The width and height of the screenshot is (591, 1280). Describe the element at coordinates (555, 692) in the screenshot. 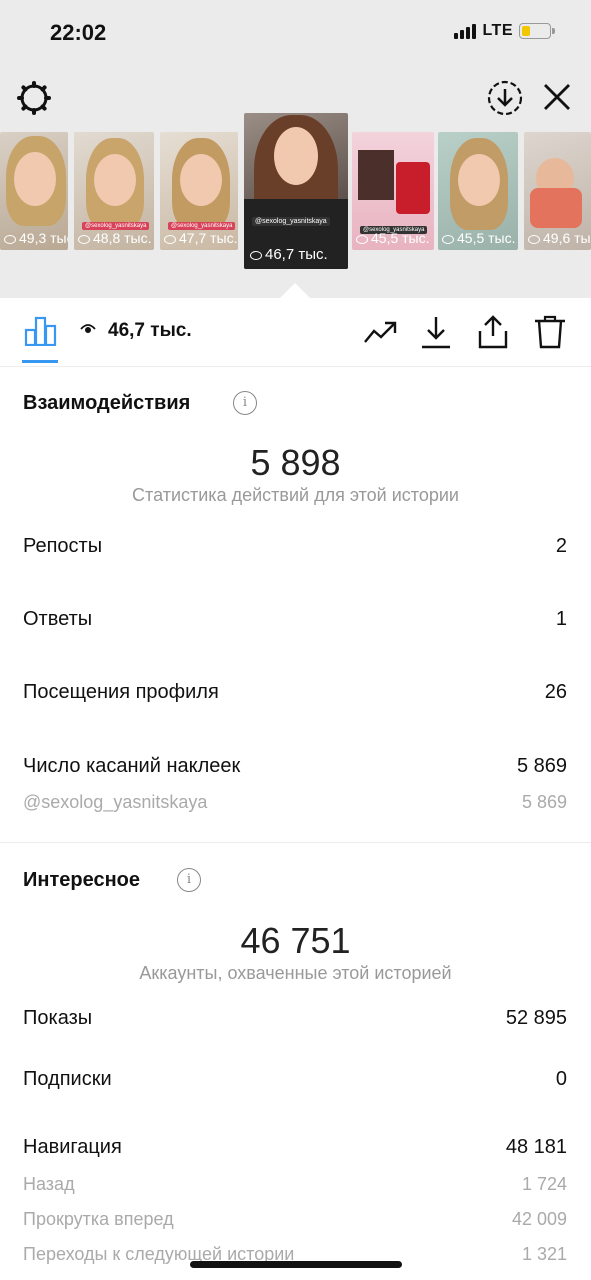

I see `stat-value: 26` at that location.